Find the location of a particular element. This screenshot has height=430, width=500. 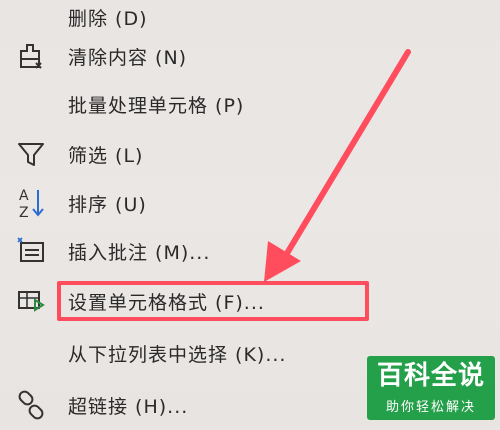

svg-text: A is located at coordinates (24, 196).